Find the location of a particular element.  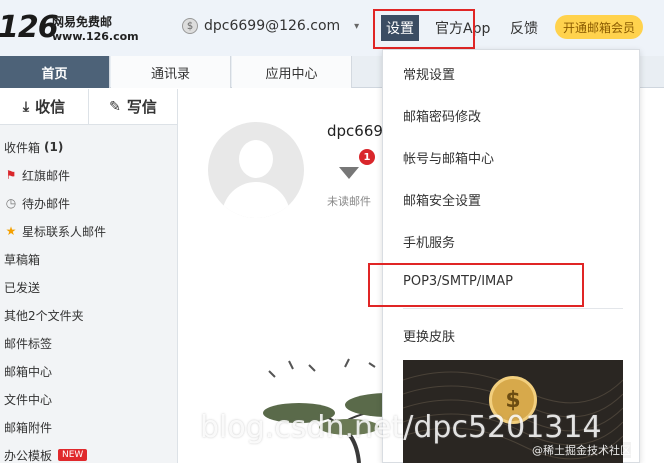

menu-item-security: 邮箱安全设置 is located at coordinates (442, 199).